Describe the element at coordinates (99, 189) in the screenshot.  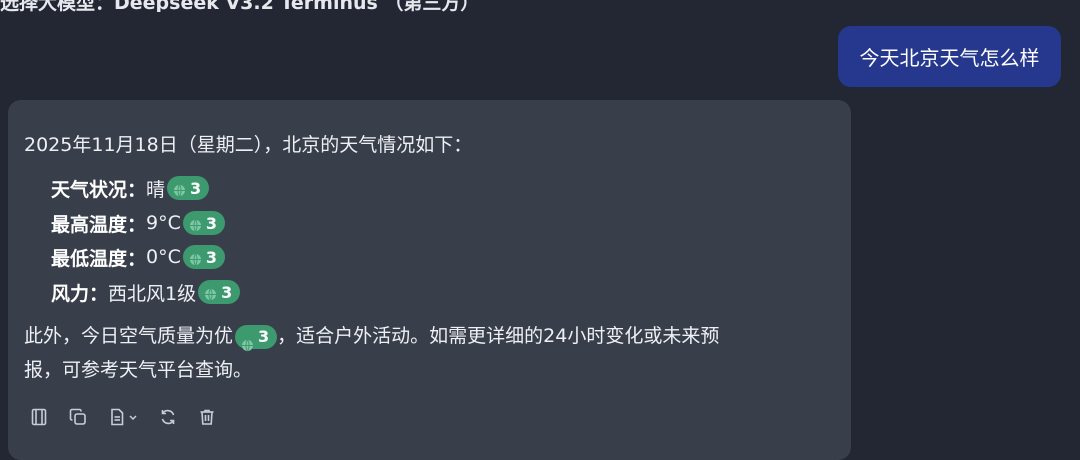
I see `list-item-label: 天气状况：` at that location.